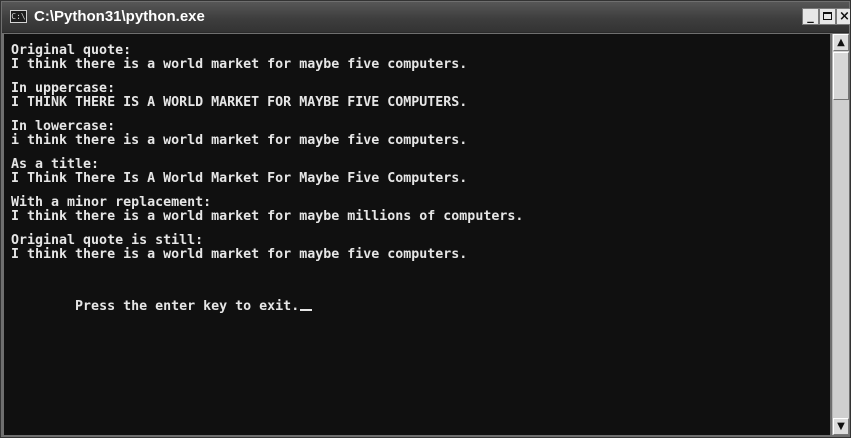 Image resolution: width=851 pixels, height=438 pixels. What do you see at coordinates (267, 274) in the screenshot?
I see `blank-line` at bounding box center [267, 274].